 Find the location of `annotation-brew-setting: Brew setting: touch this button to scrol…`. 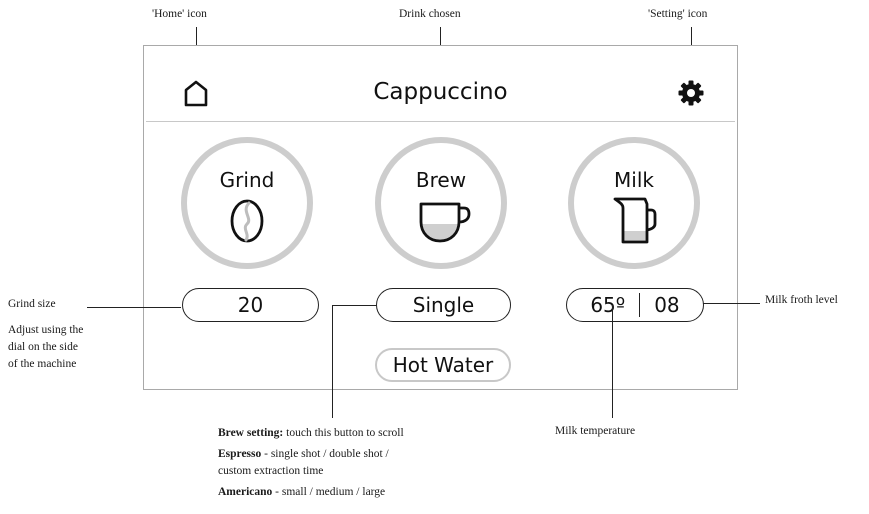

annotation-brew-setting: Brew setting: touch this button to scrol… is located at coordinates (311, 463).